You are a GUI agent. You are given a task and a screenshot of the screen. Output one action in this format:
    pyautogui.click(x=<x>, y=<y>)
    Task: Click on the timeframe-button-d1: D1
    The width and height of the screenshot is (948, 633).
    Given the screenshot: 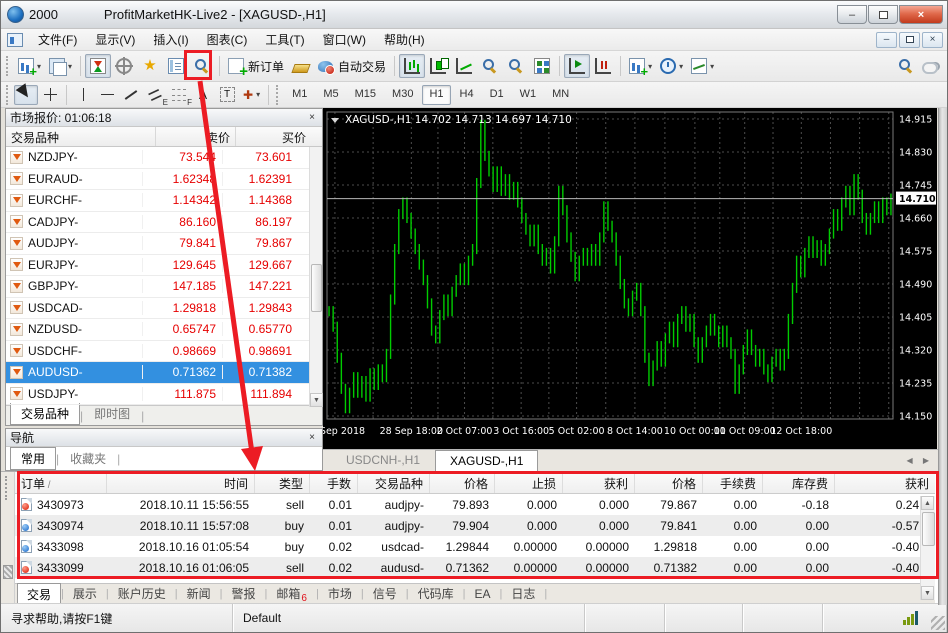 What is the action you would take?
    pyautogui.click(x=497, y=95)
    